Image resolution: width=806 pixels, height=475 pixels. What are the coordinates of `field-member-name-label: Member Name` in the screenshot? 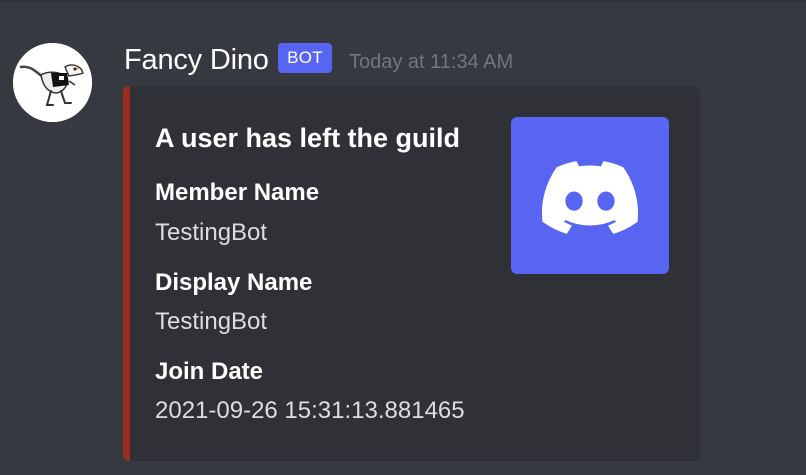 It's located at (237, 192).